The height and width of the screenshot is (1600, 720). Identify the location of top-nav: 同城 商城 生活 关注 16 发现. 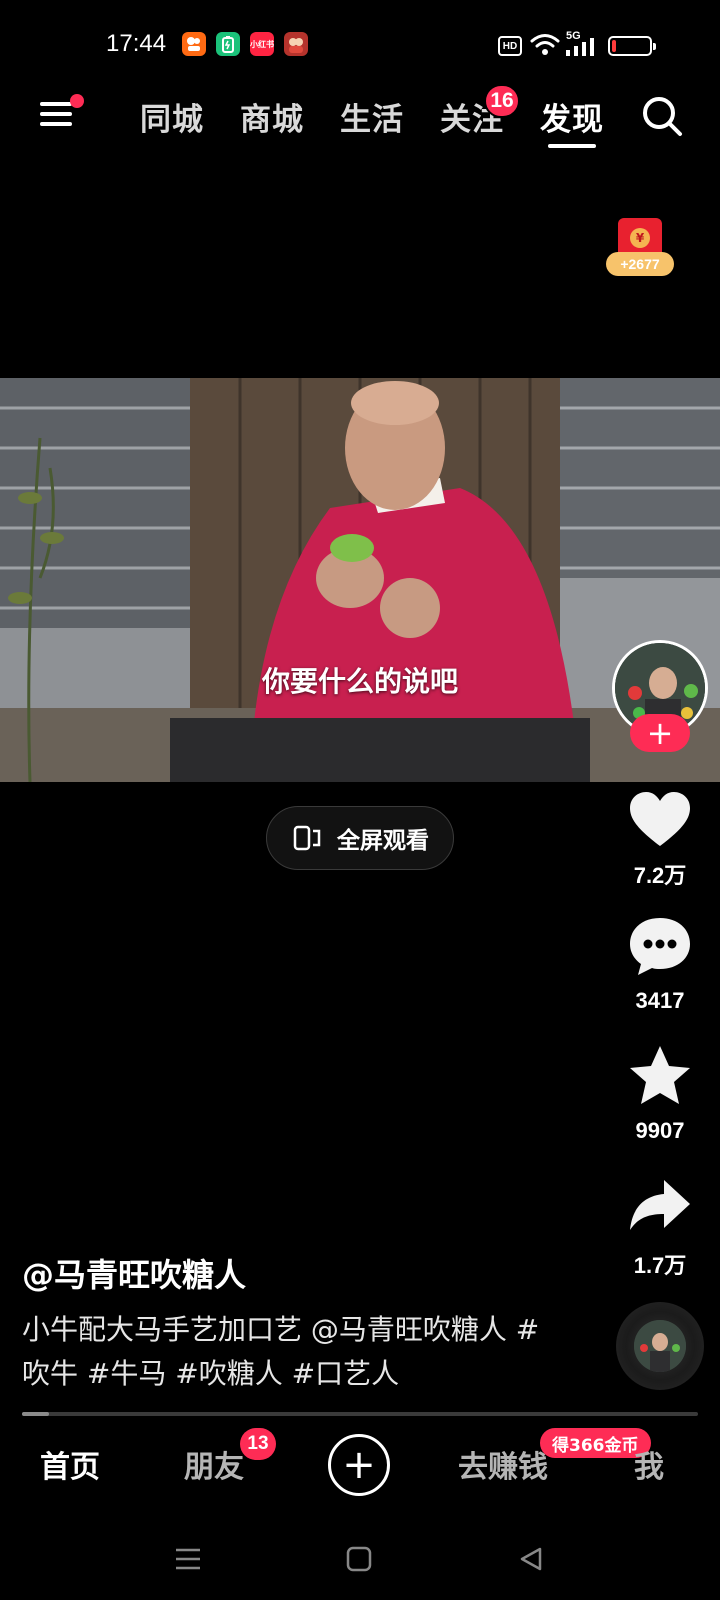
(360, 120).